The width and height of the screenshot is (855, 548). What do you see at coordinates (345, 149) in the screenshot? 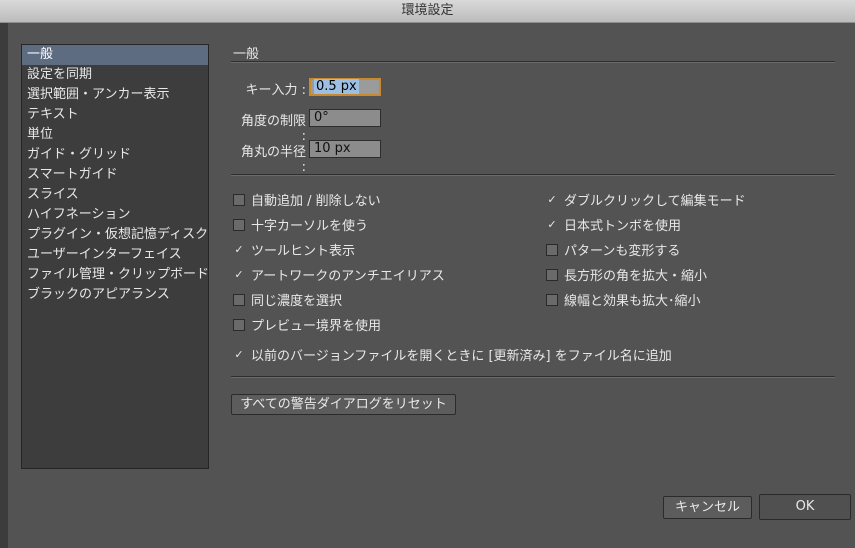
I see `corner-radius-input: 10 px` at bounding box center [345, 149].